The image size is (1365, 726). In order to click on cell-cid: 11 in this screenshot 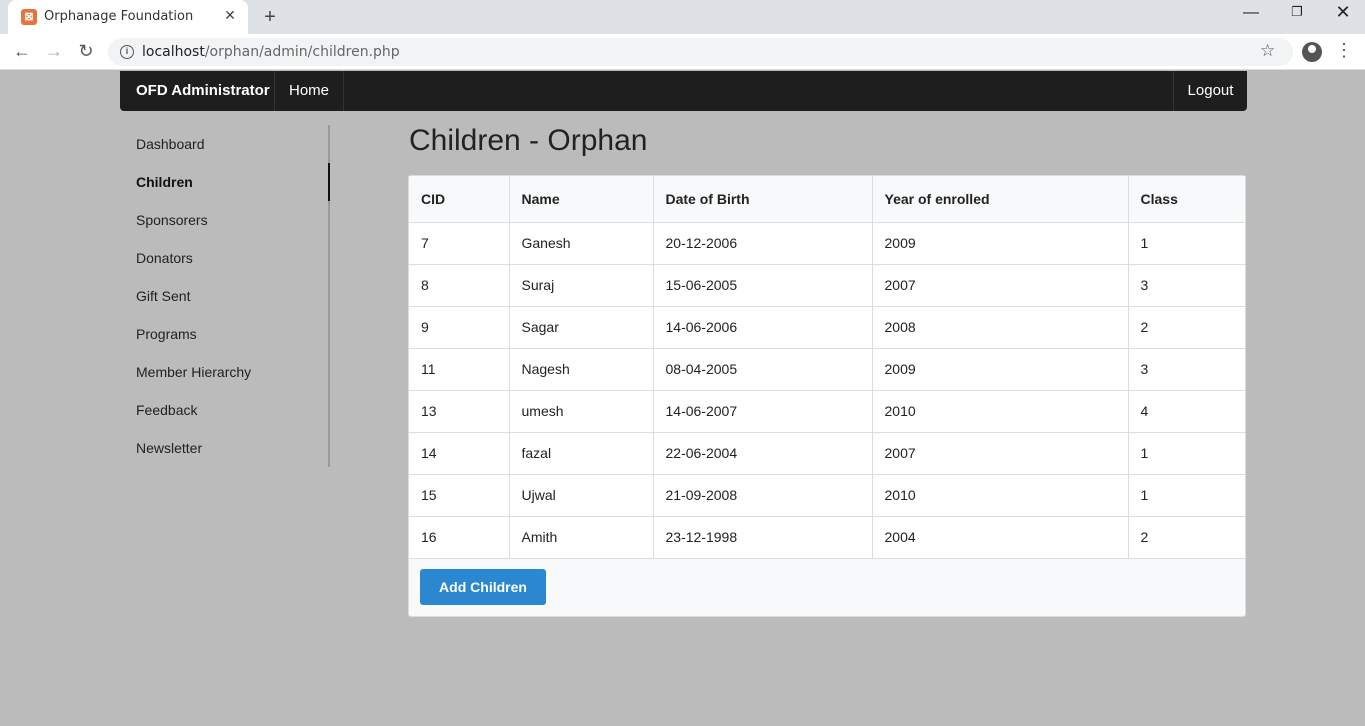, I will do `click(459, 369)`.